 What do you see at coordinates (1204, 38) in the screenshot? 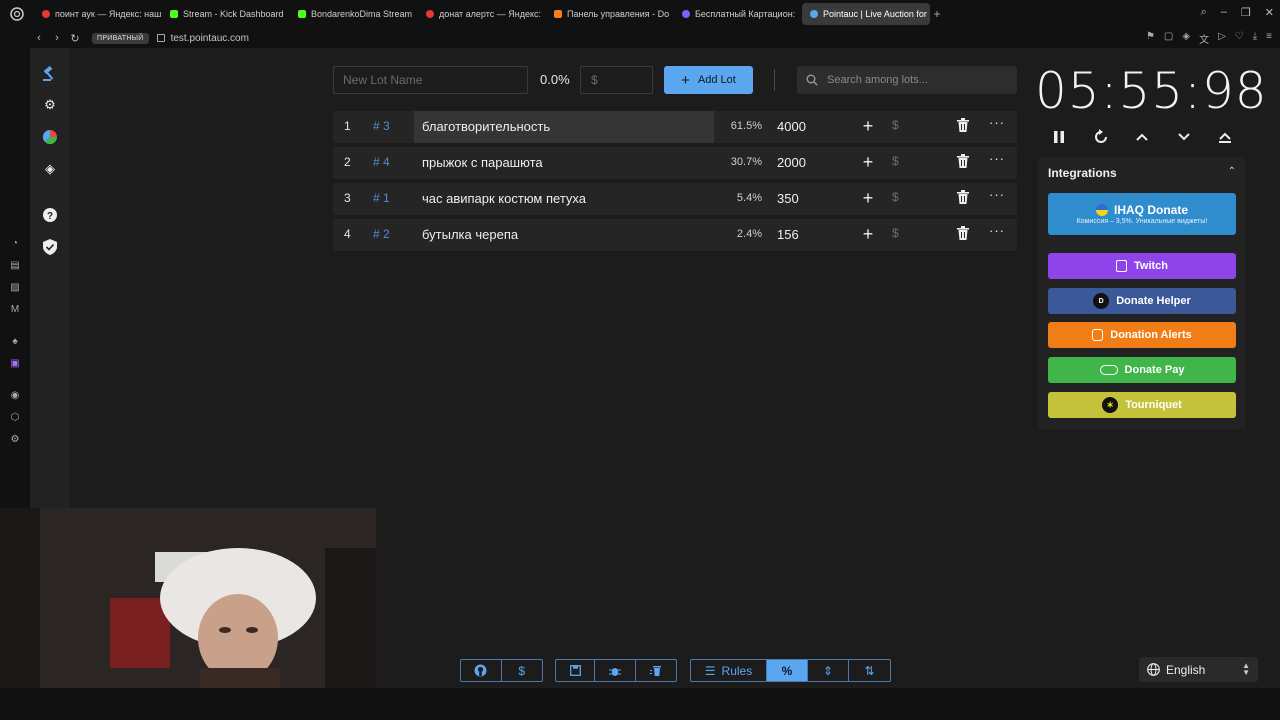
I see `translate-icon: 文` at bounding box center [1204, 38].